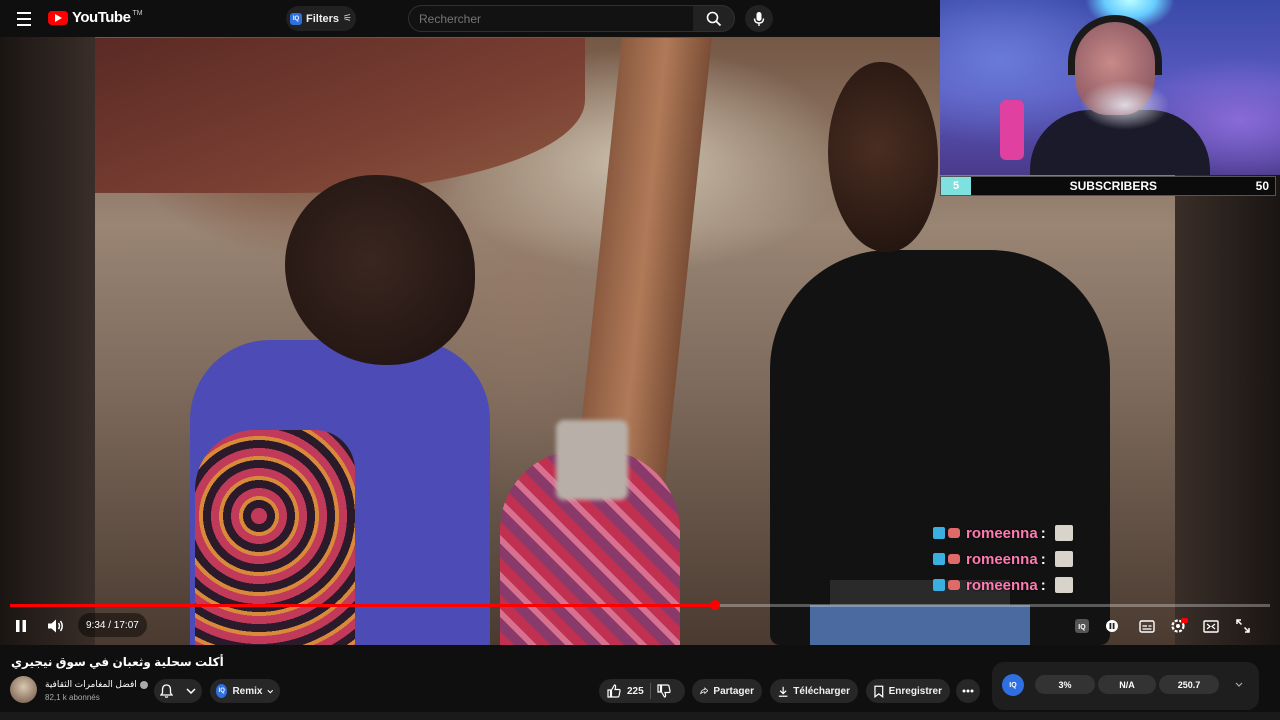 The width and height of the screenshot is (1280, 720). Describe the element at coordinates (1189, 684) in the screenshot. I see `stat-value: 250.7` at that location.